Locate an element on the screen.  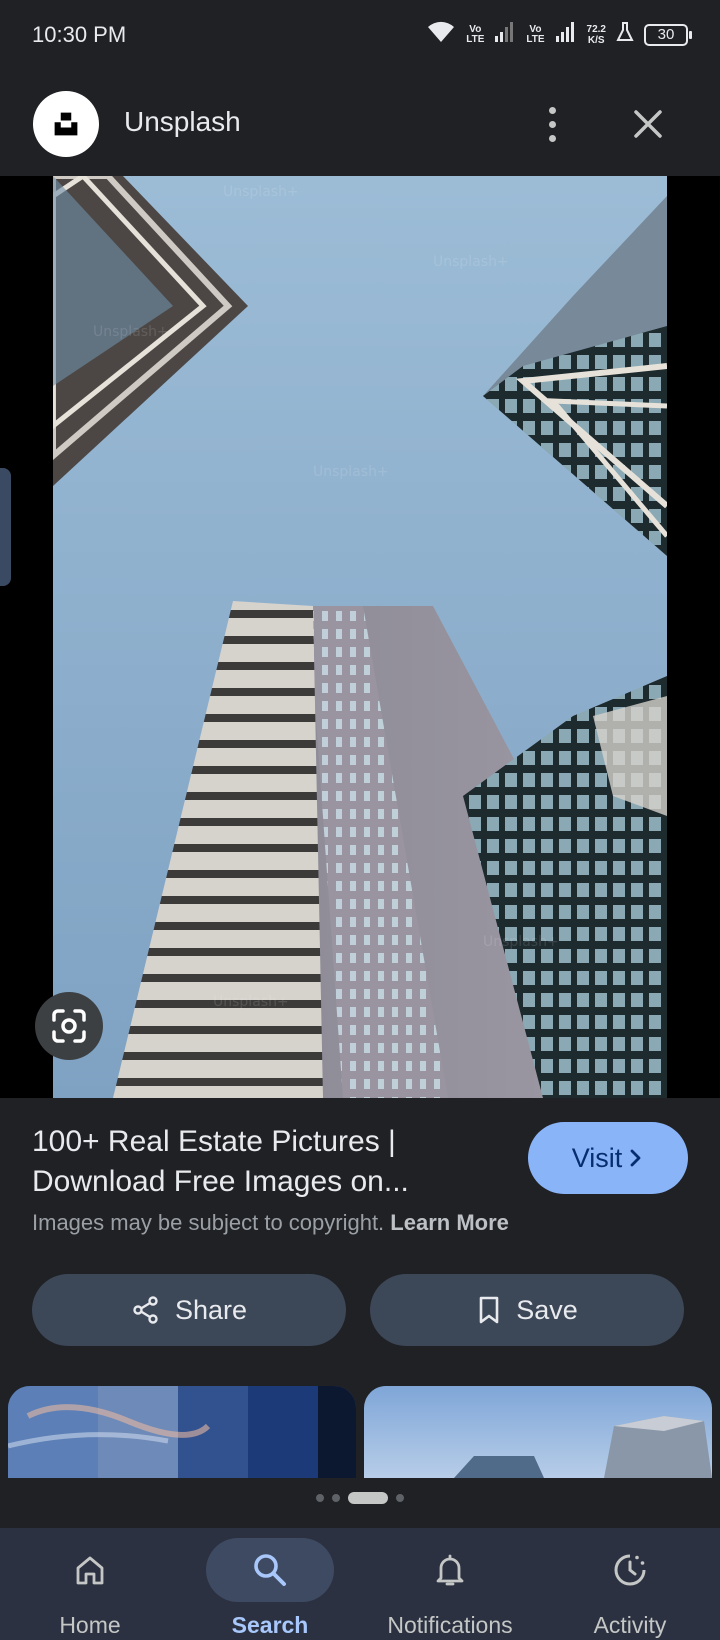
save-label: Save is located at coordinates (547, 1309).